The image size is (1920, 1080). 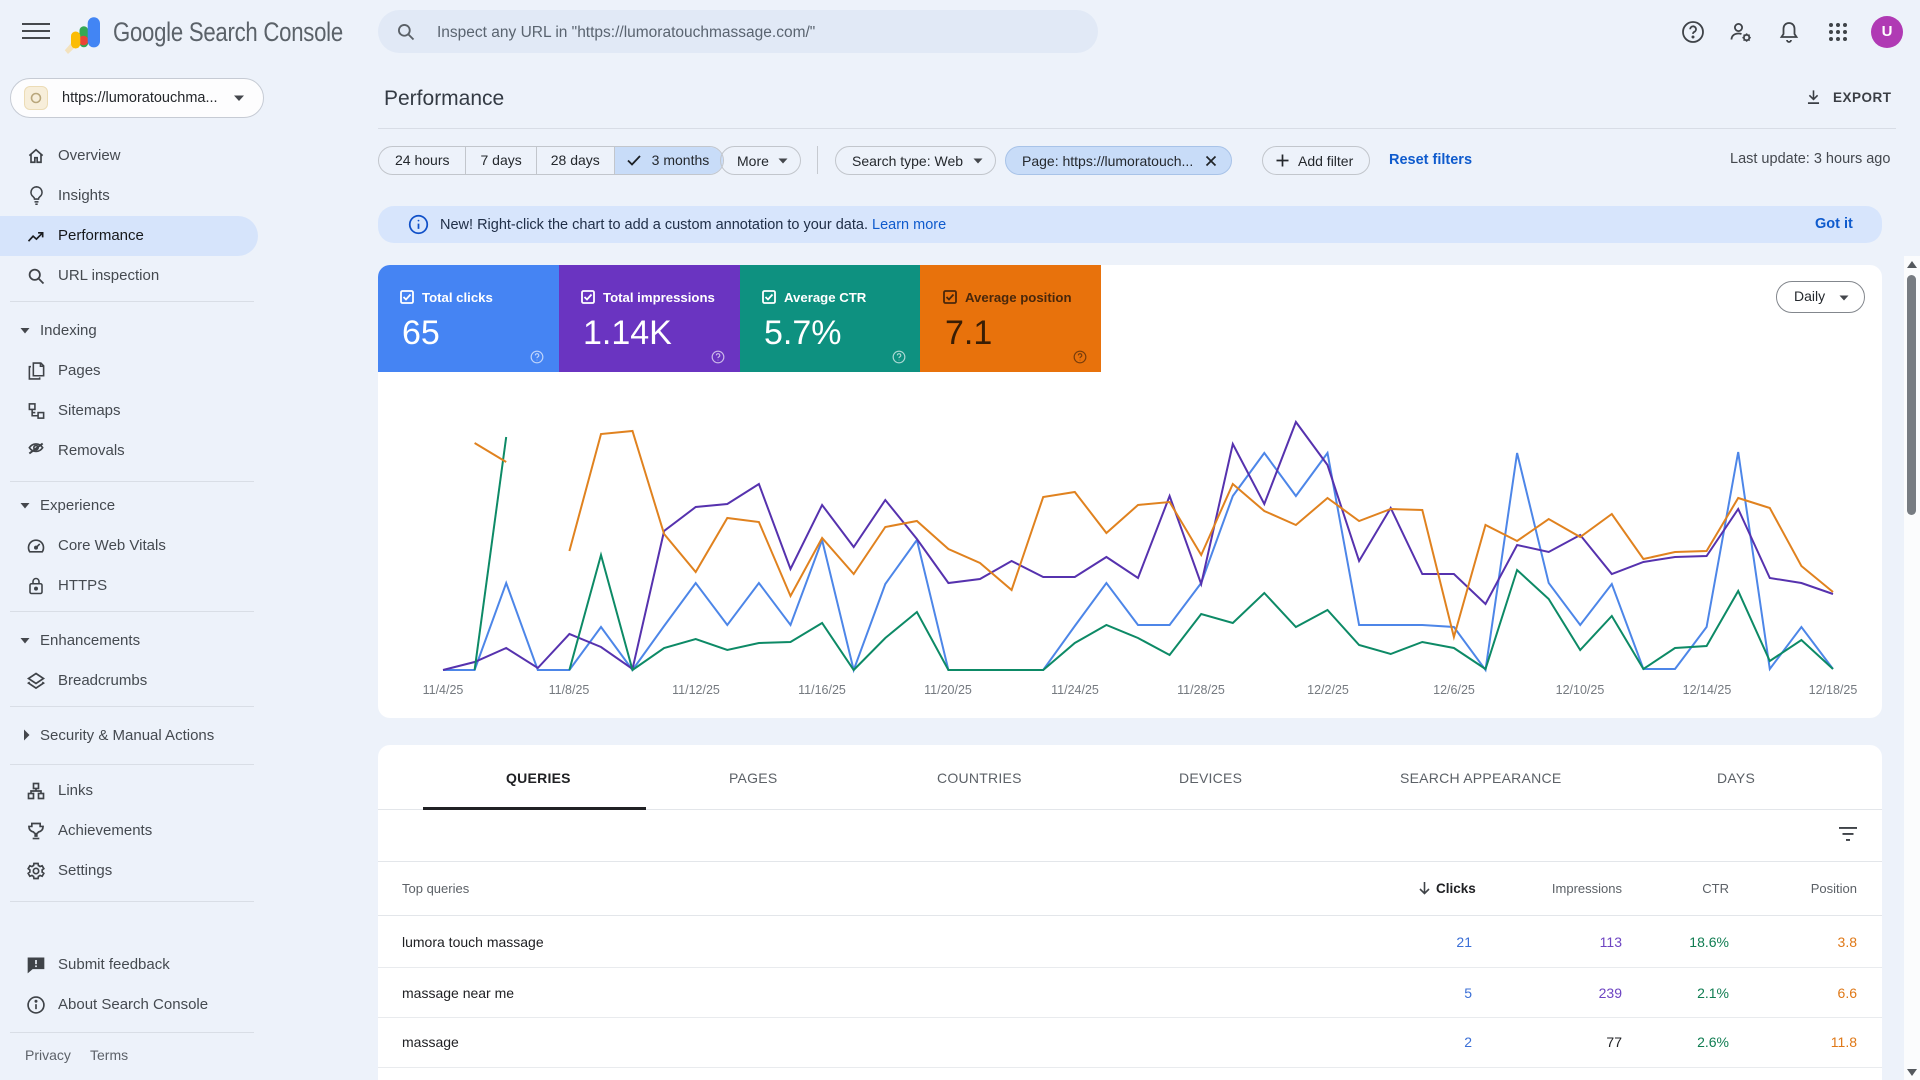 What do you see at coordinates (443, 690) in the screenshot?
I see `svg-text: 11/4/25` at bounding box center [443, 690].